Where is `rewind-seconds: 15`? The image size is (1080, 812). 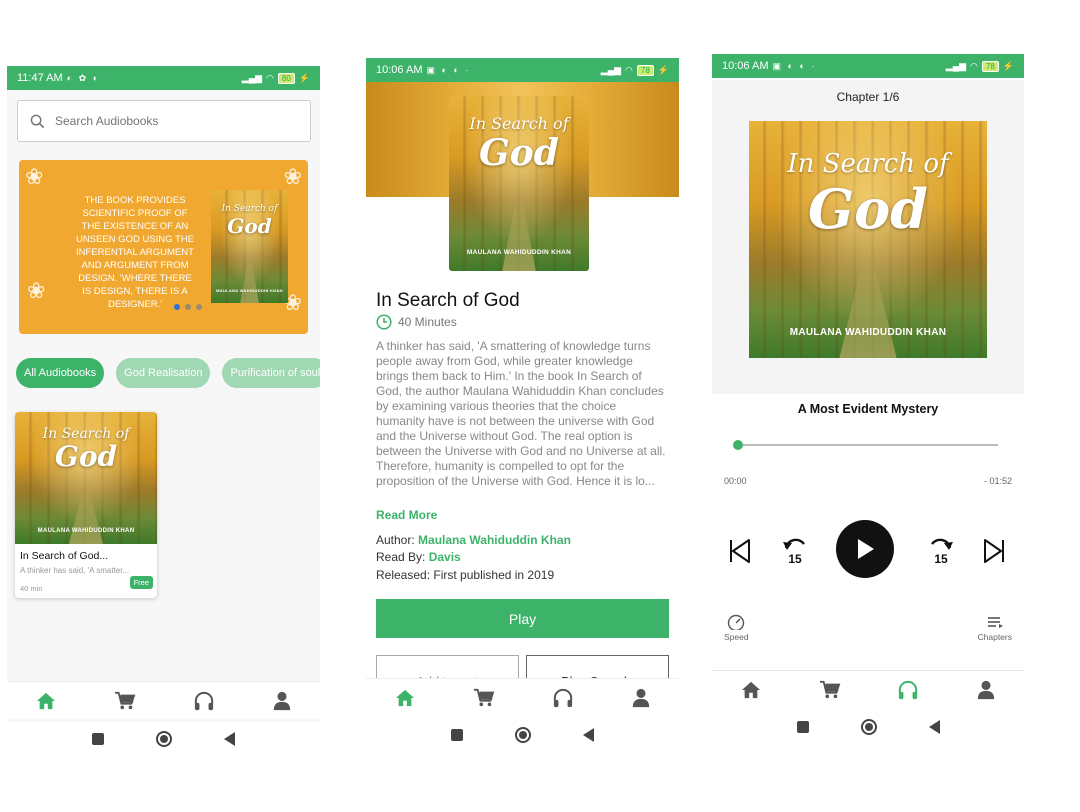 rewind-seconds: 15 is located at coordinates (795, 559).